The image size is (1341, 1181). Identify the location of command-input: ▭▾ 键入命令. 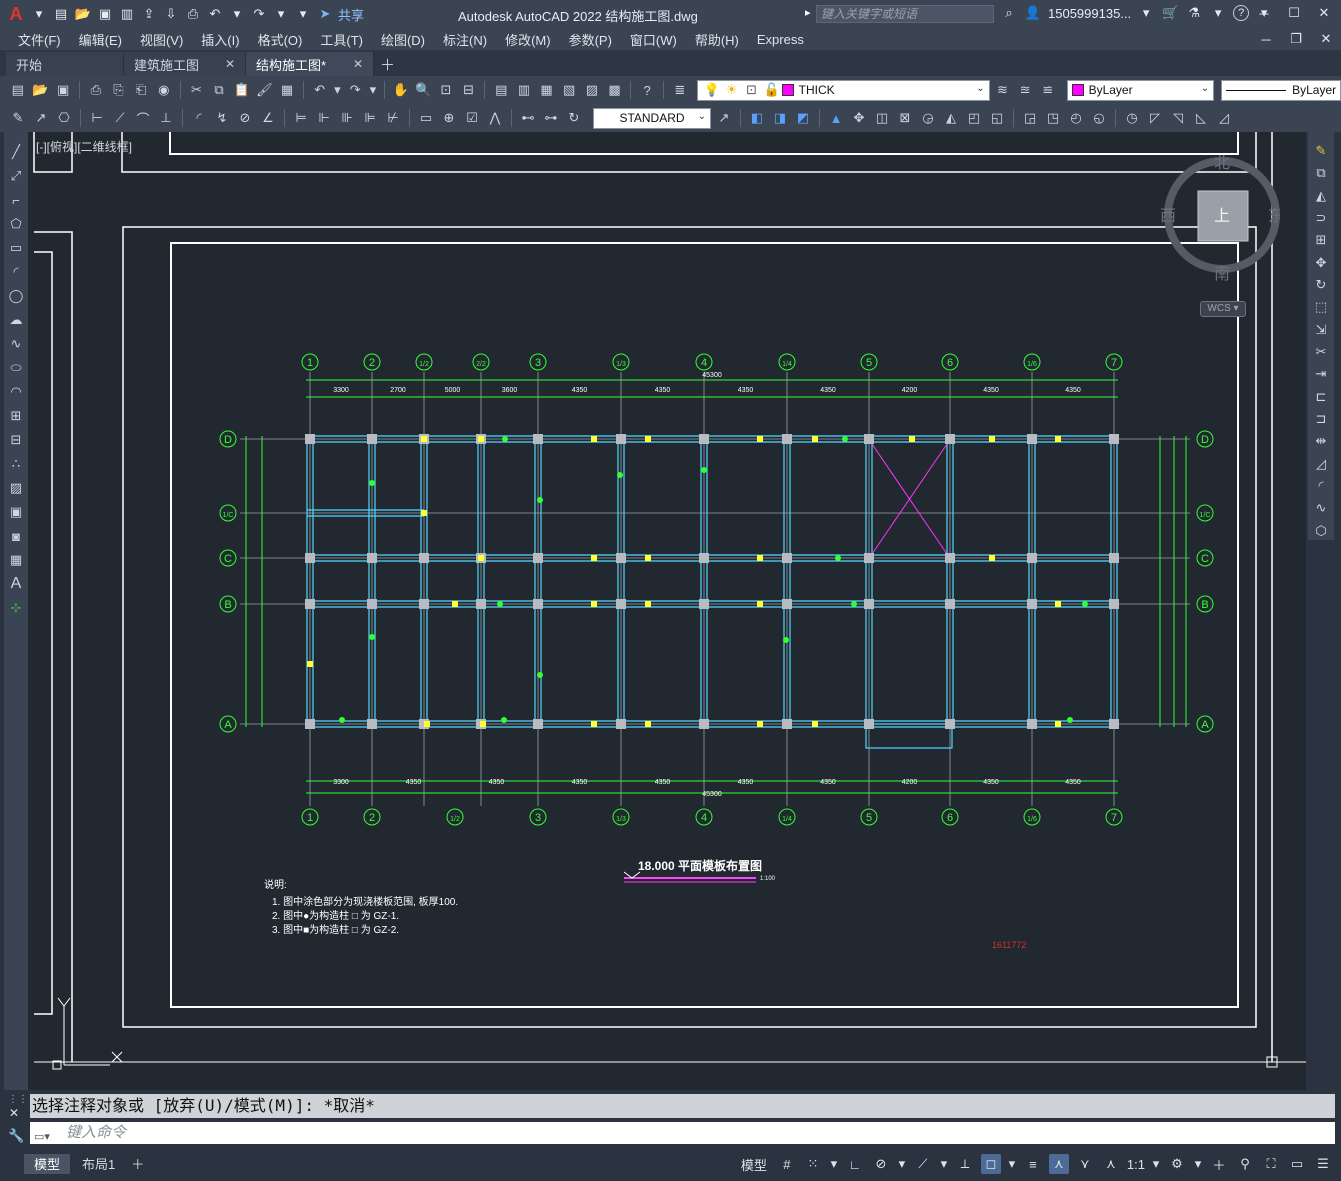
(682, 1133).